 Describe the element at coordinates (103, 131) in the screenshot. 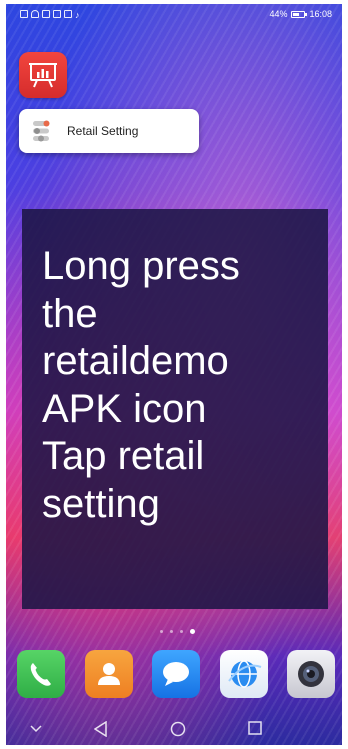

I see `retail-setting-label: Retail Setting` at that location.